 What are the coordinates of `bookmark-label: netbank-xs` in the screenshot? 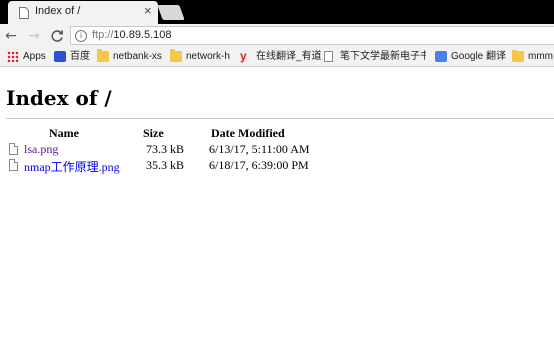 It's located at (137, 56).